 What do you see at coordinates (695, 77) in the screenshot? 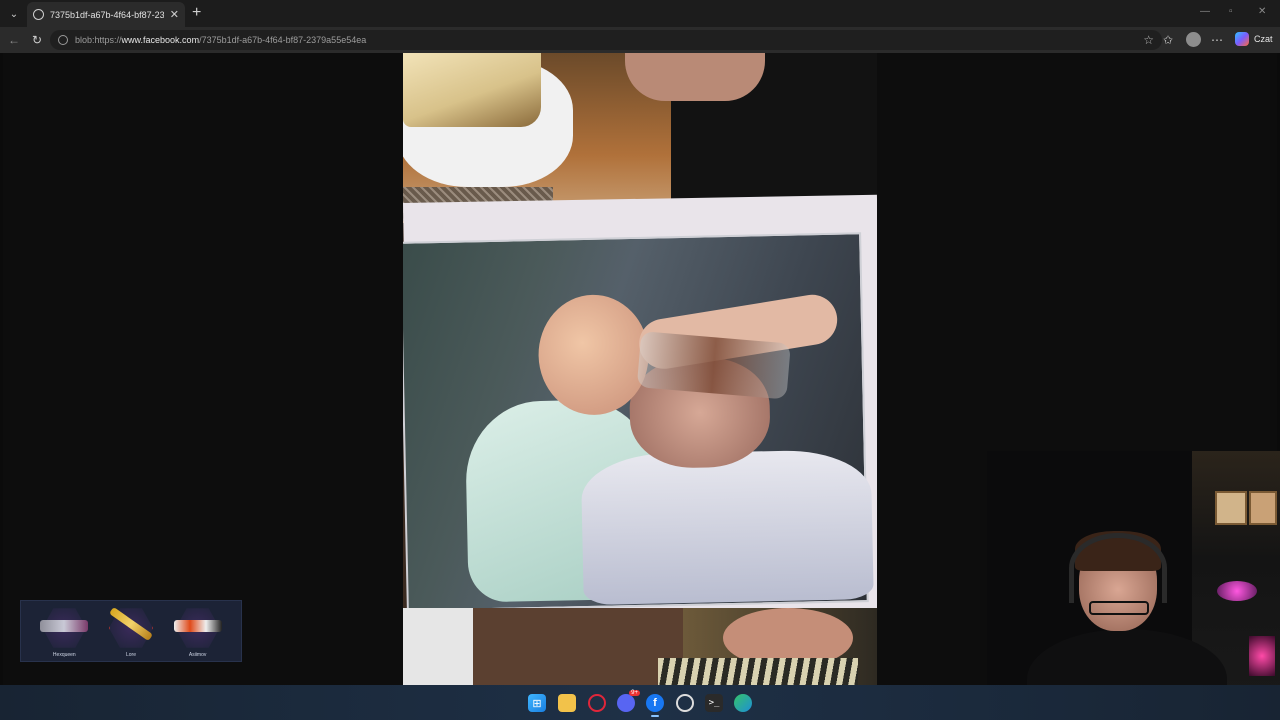
I see `photo-arm` at bounding box center [695, 77].